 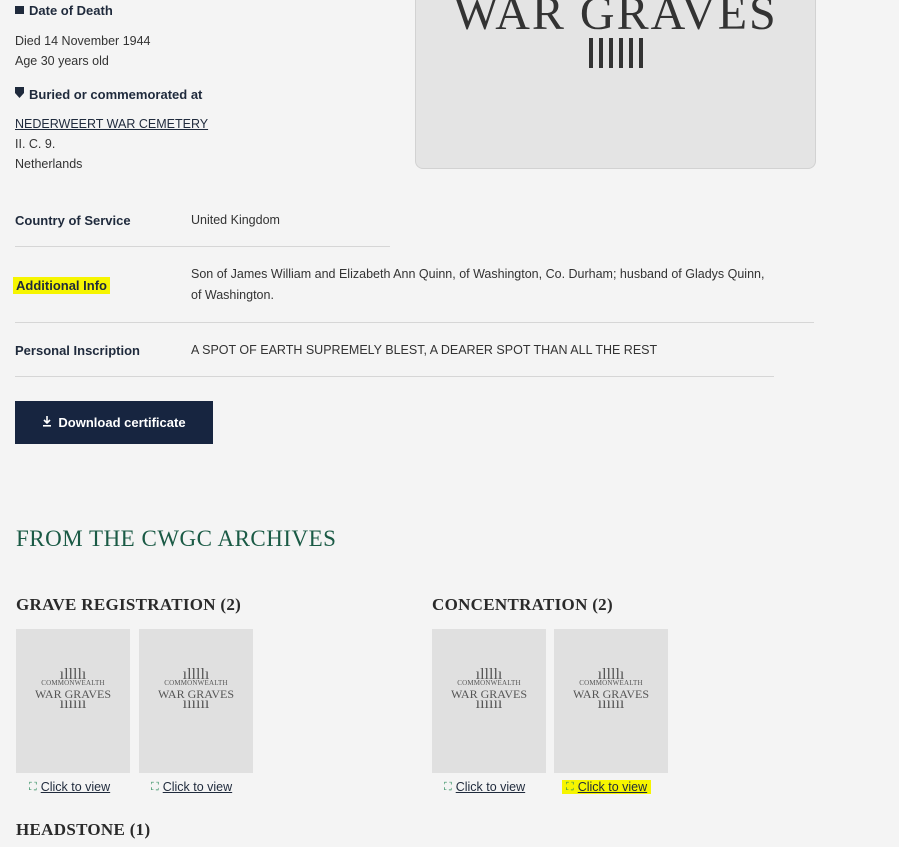 I want to click on personal-inscription-label: Personal Inscription, so click(x=77, y=350).